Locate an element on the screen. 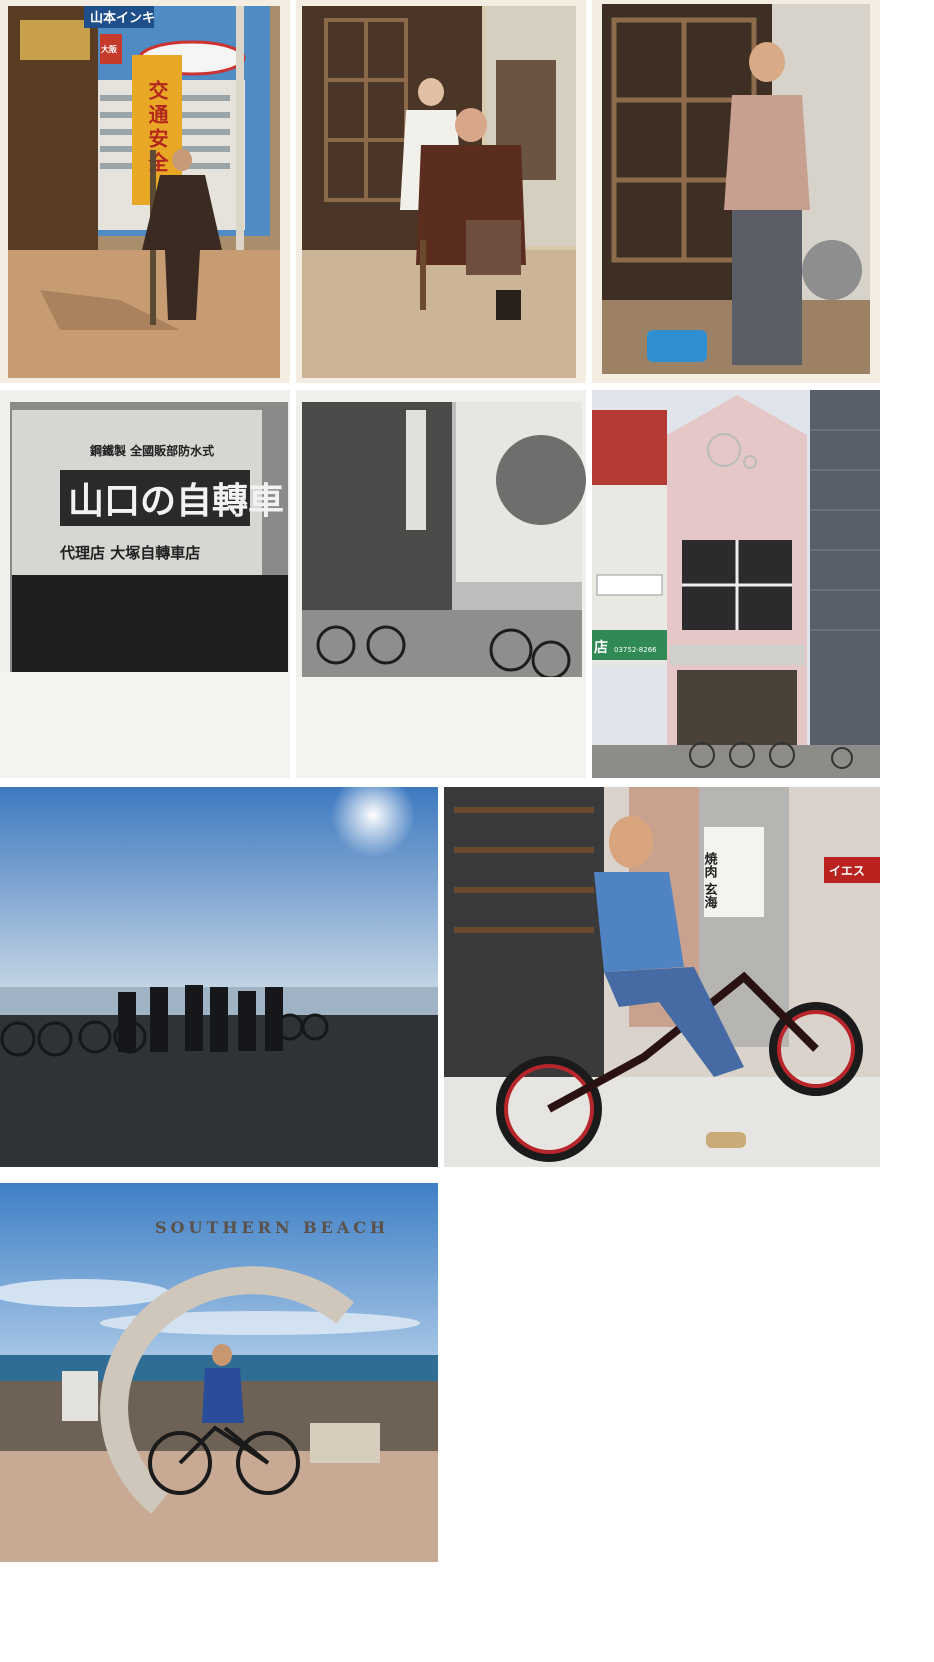 The image size is (934, 1662). neighbor-sign2-text: イエス is located at coordinates (847, 871).